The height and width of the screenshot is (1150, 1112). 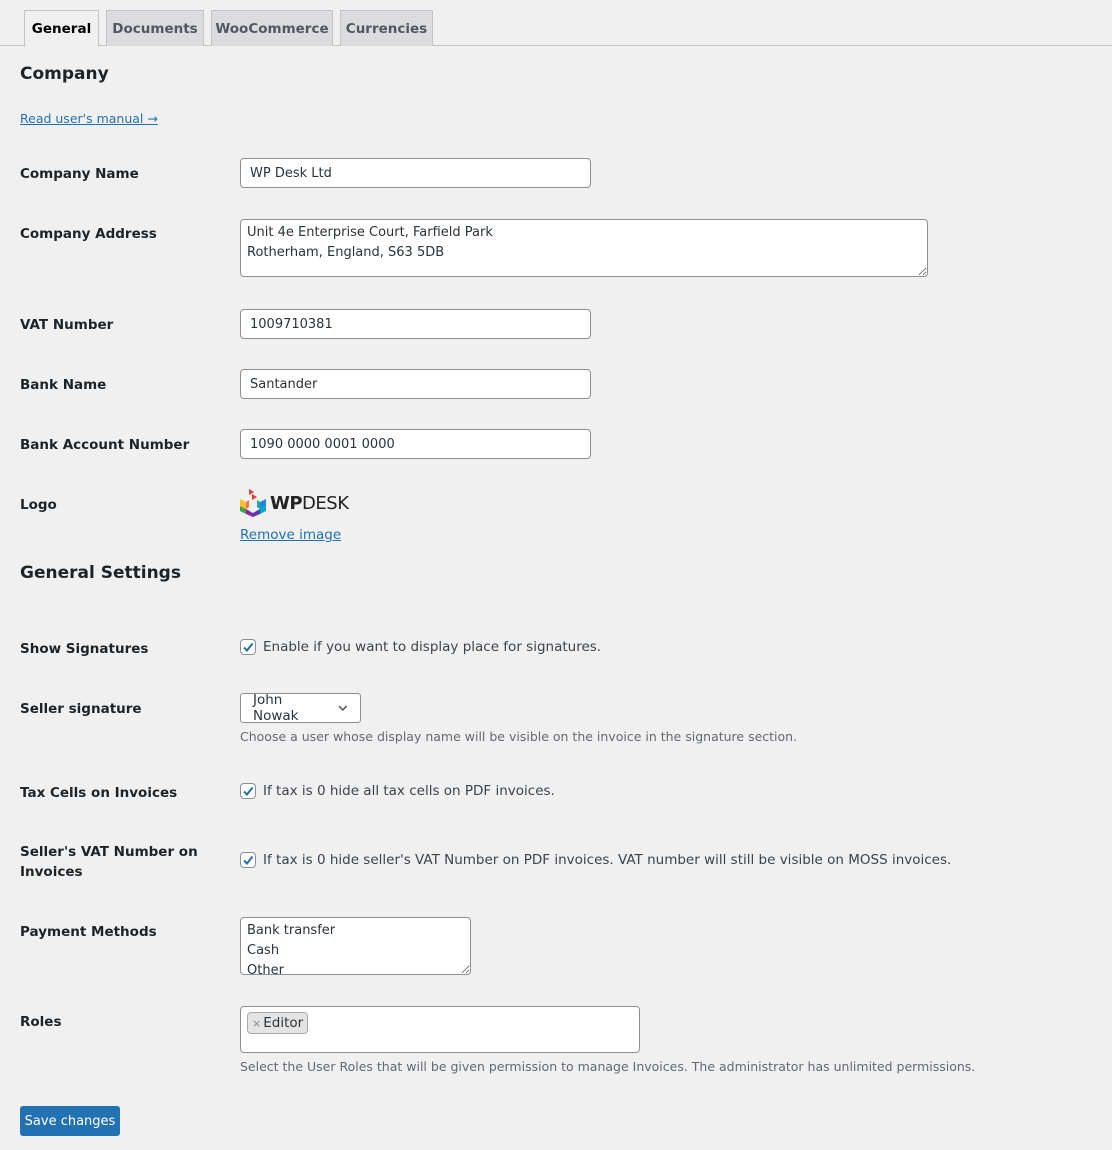 I want to click on bank-name-label: Bank Name, so click(x=63, y=385).